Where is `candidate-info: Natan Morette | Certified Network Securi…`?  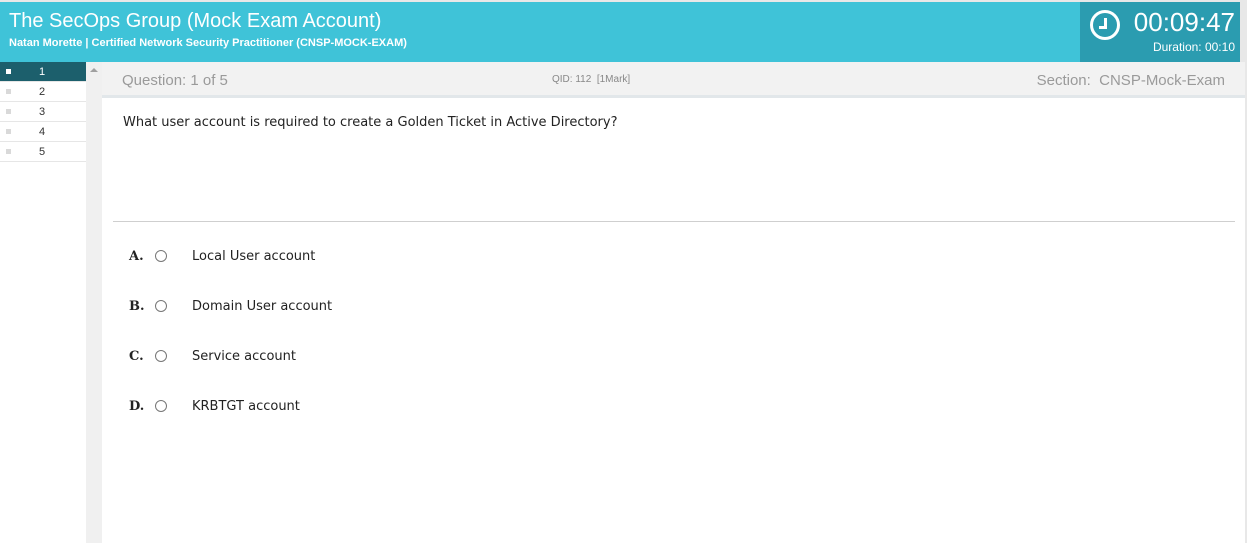
candidate-info: Natan Morette | Certified Network Securi… is located at coordinates (208, 43).